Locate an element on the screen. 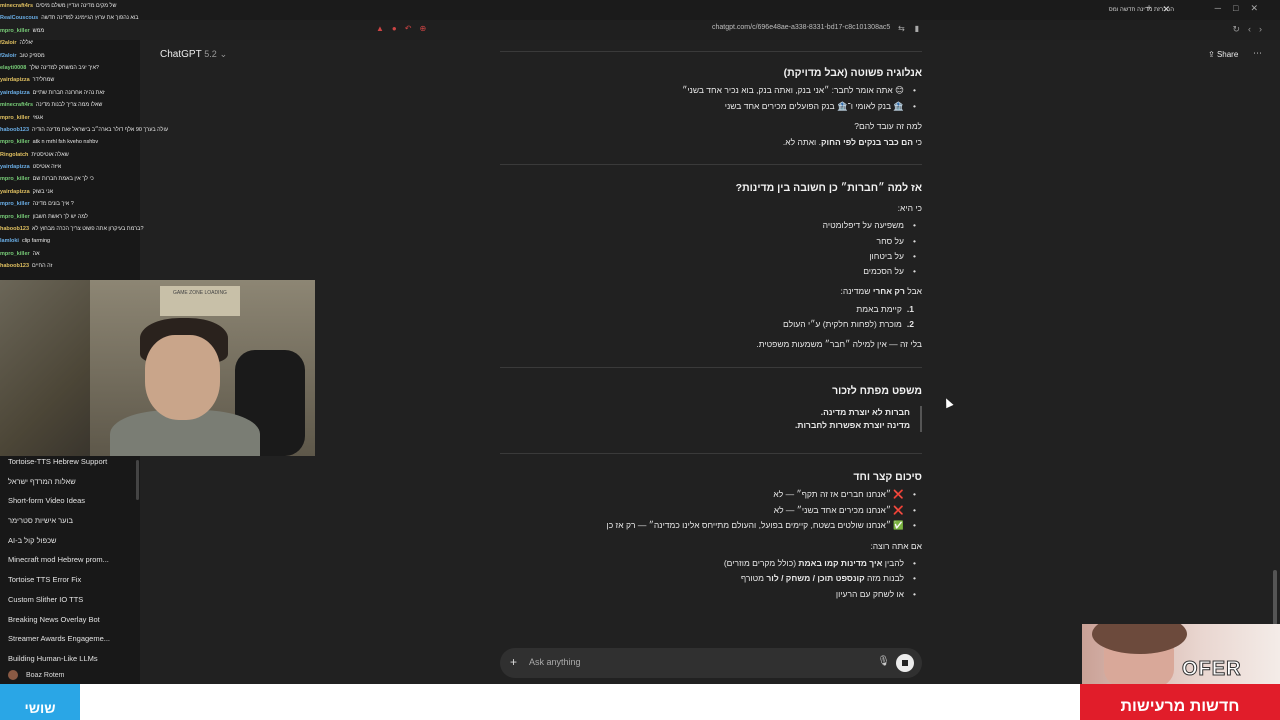 Image resolution: width=1280 pixels, height=720 pixels. share-button: ⇪ Share is located at coordinates (1223, 54).